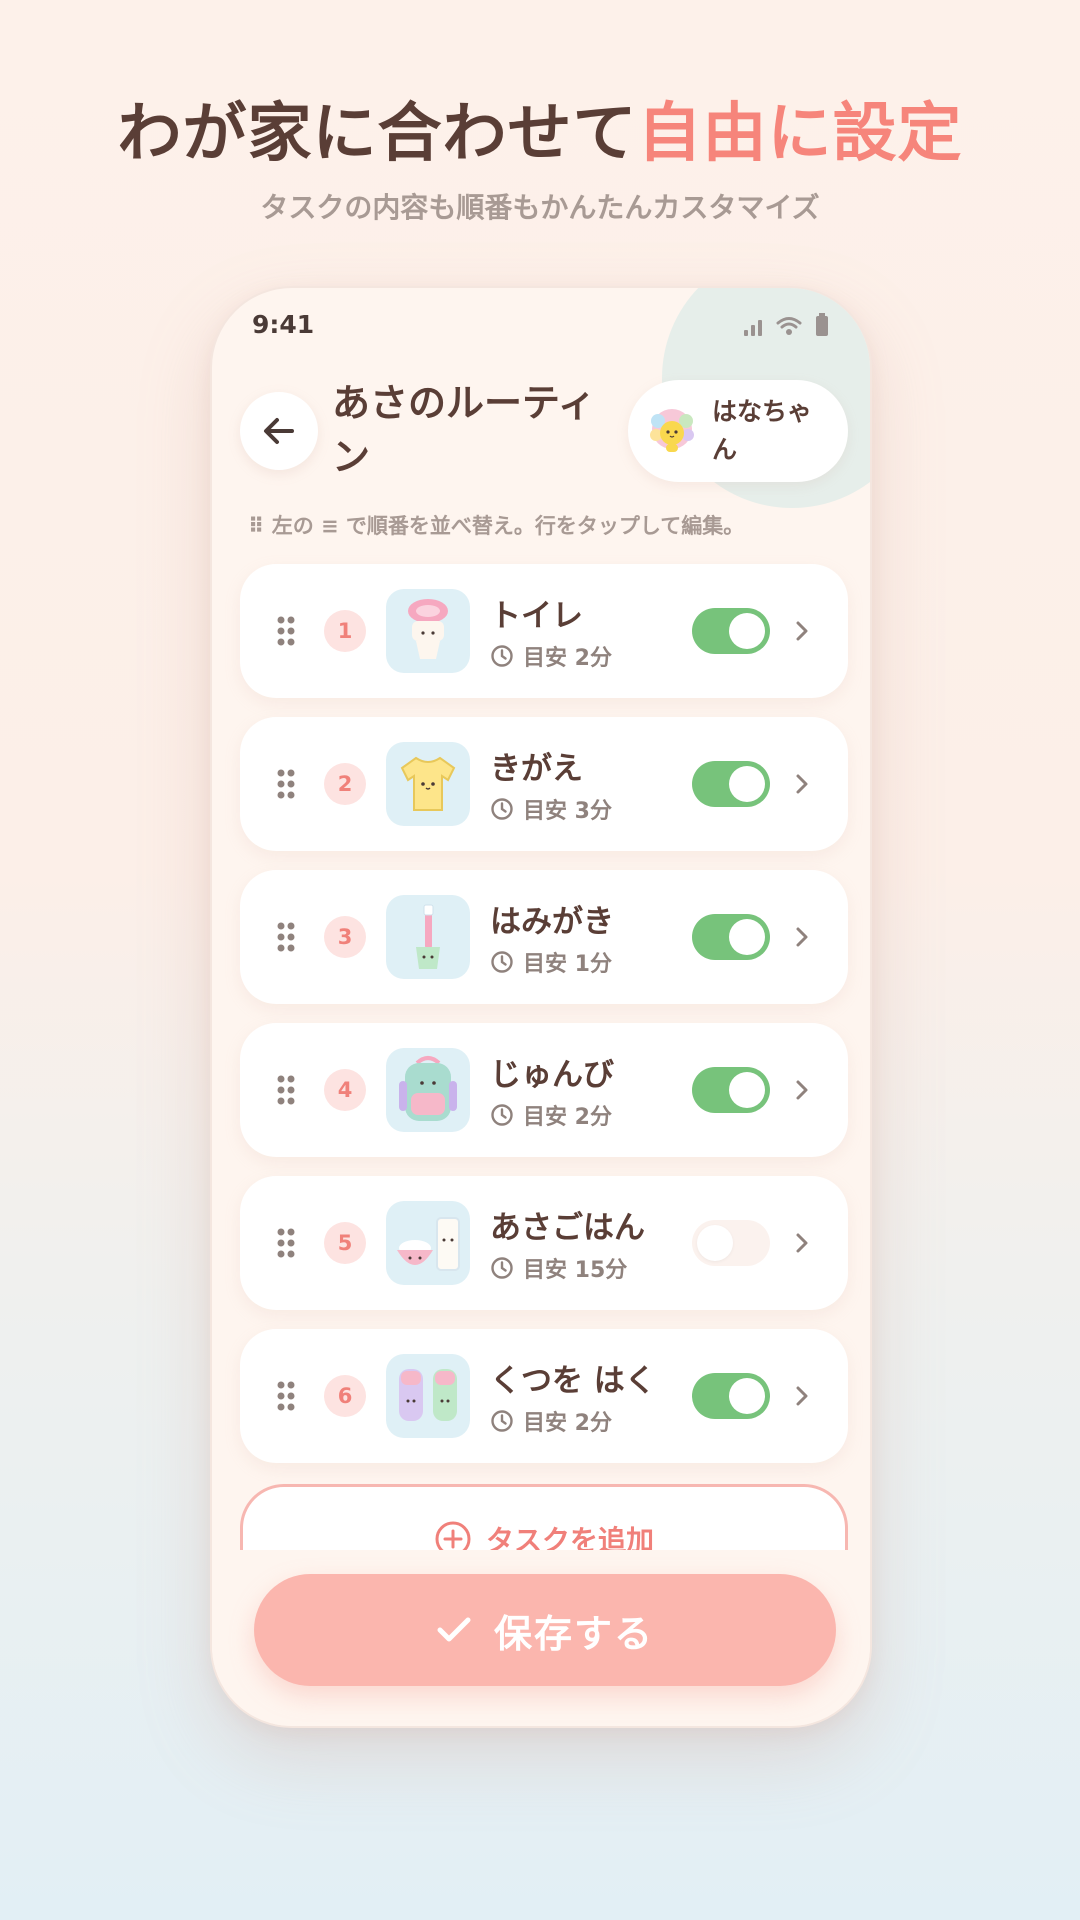 The image size is (1080, 1920). Describe the element at coordinates (552, 922) in the screenshot. I see `task-name: はみがき` at that location.